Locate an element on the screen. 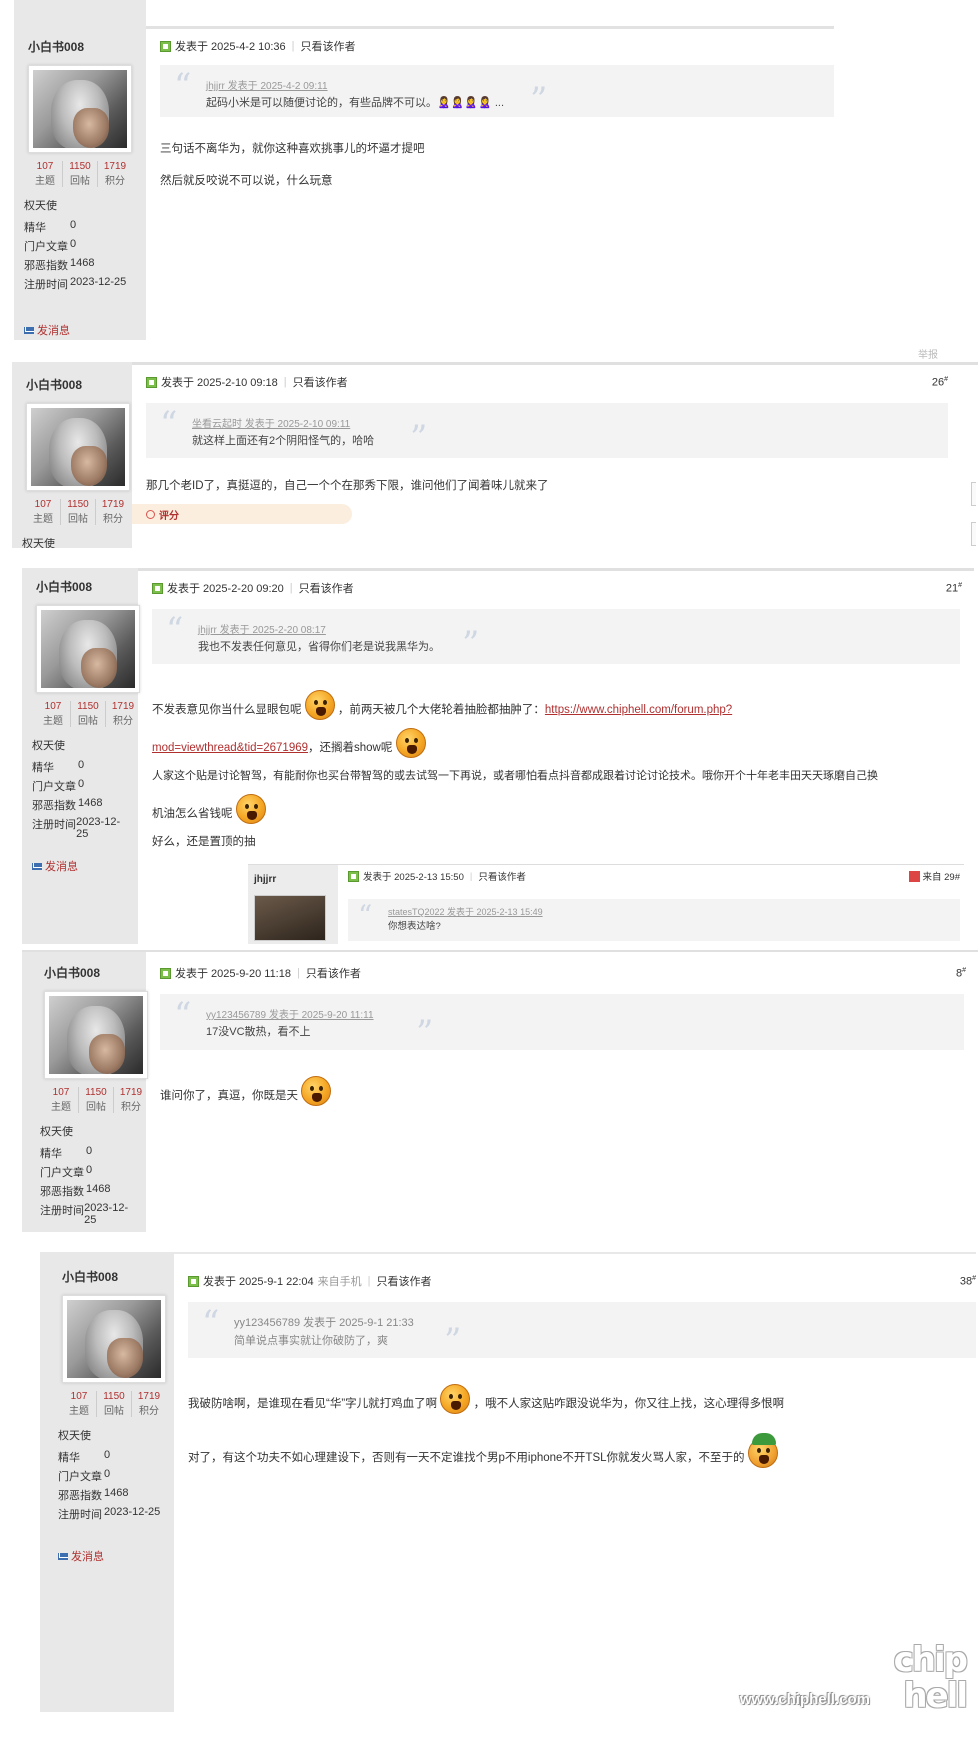 The width and height of the screenshot is (980, 1740). floor-number: 38# is located at coordinates (968, 1281).